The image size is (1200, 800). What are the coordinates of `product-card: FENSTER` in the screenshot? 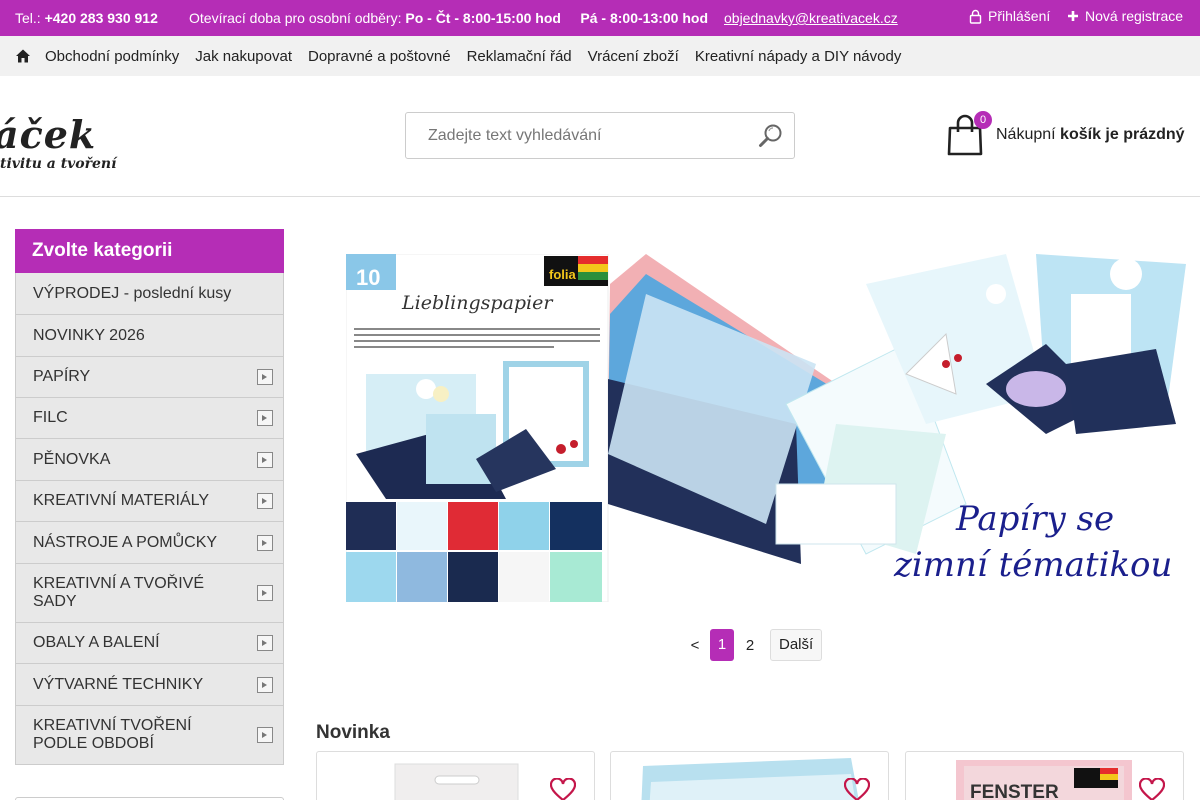 It's located at (1044, 775).